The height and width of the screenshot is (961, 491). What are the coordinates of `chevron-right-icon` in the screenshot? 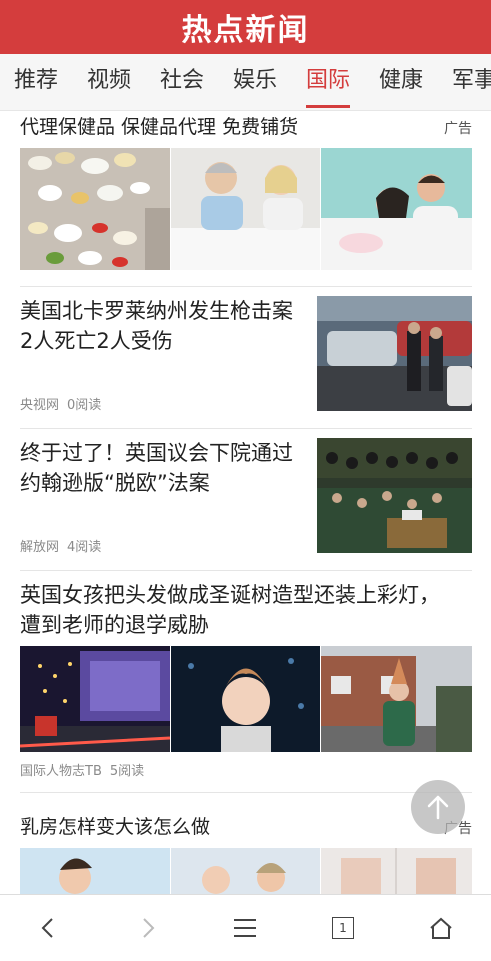 It's located at (149, 928).